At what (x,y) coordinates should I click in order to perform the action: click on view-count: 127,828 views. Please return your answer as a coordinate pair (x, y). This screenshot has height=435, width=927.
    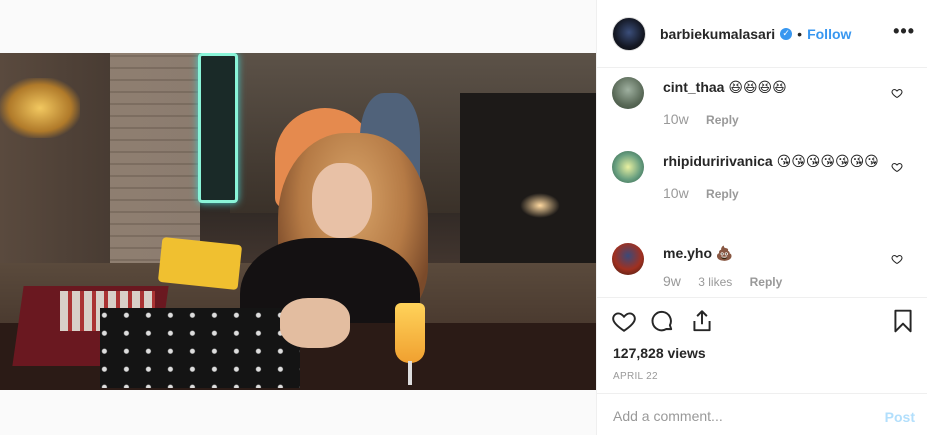
    Looking at the image, I should click on (659, 353).